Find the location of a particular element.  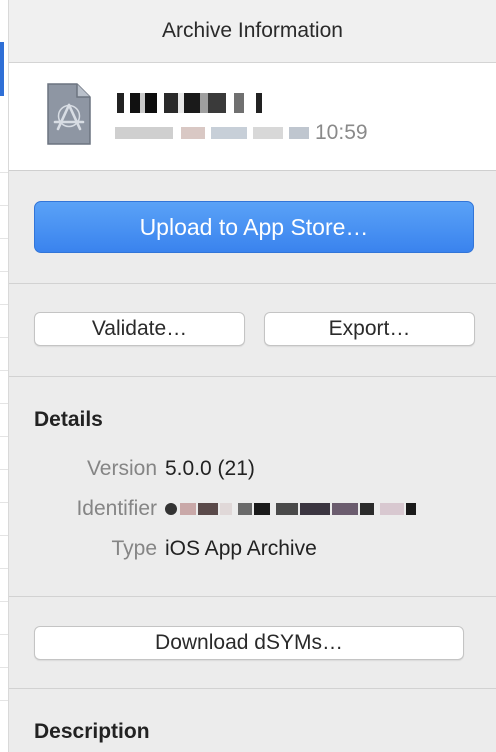

selected-archive-indicator is located at coordinates (2, 69).